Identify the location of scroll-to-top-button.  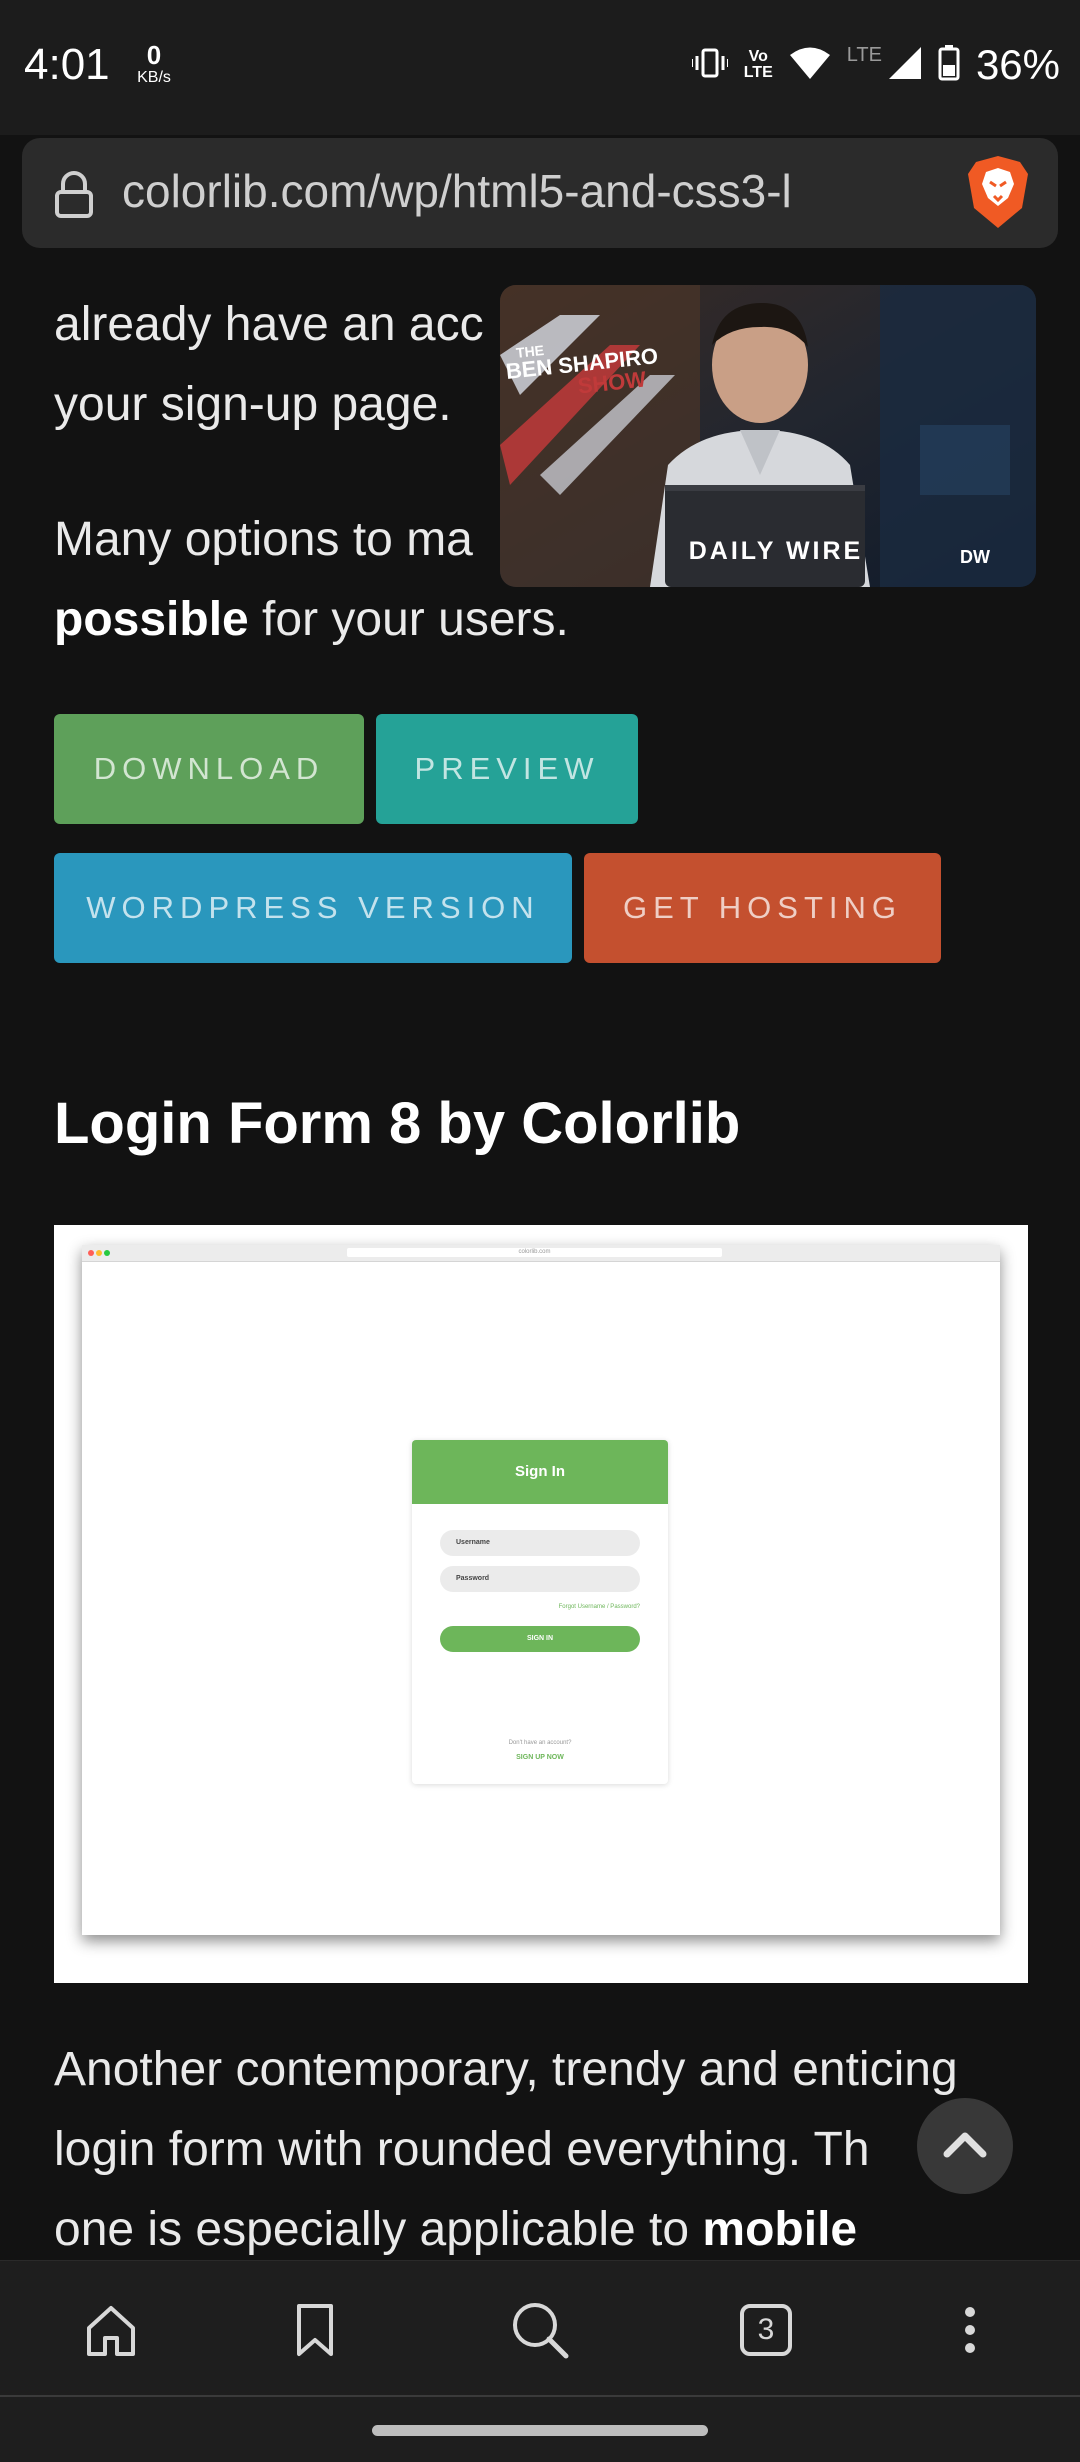
(965, 2146).